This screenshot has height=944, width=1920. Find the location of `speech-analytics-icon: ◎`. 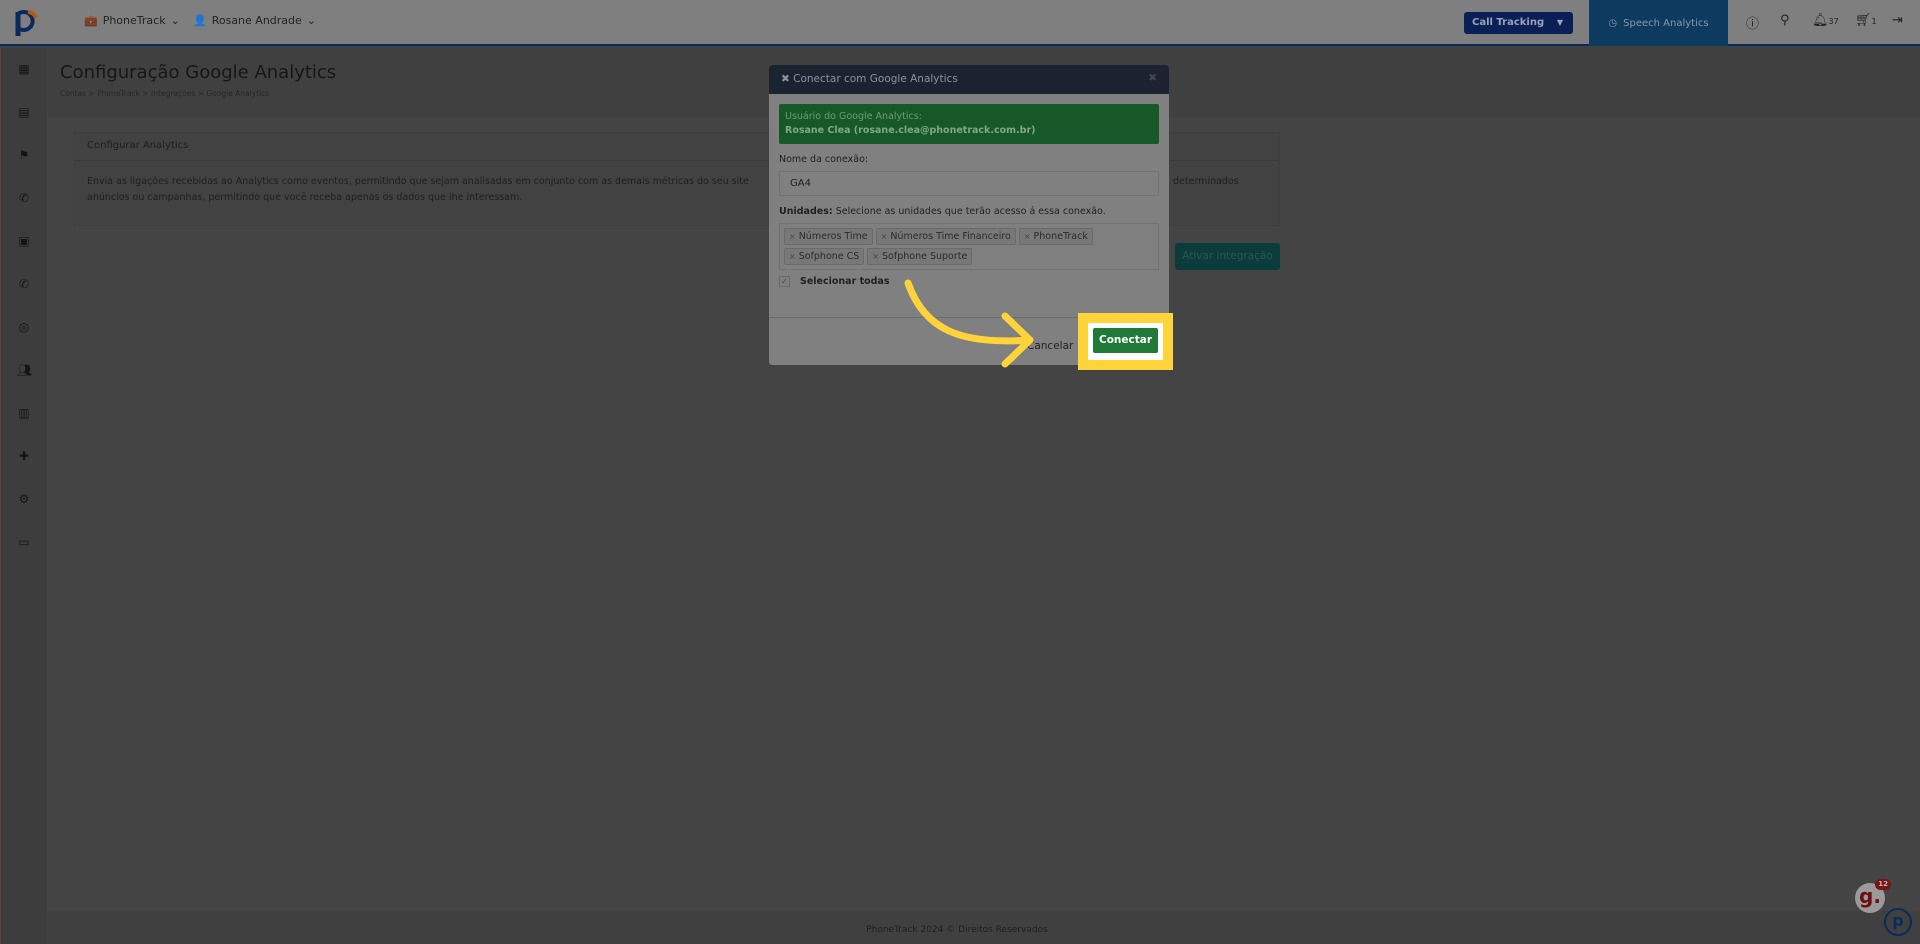

speech-analytics-icon: ◎ is located at coordinates (24, 327).